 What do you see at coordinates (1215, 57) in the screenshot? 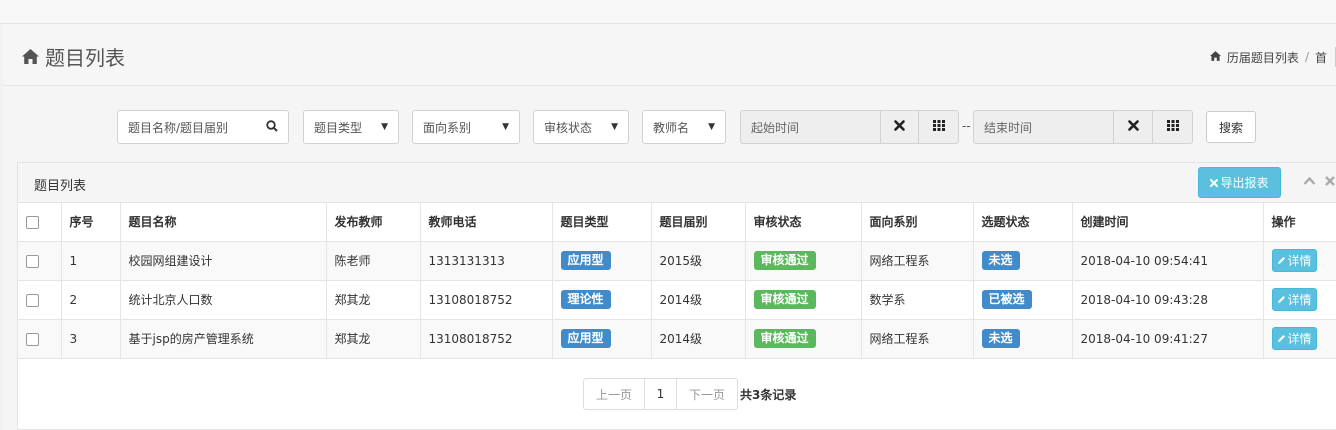
I see `home-icon` at bounding box center [1215, 57].